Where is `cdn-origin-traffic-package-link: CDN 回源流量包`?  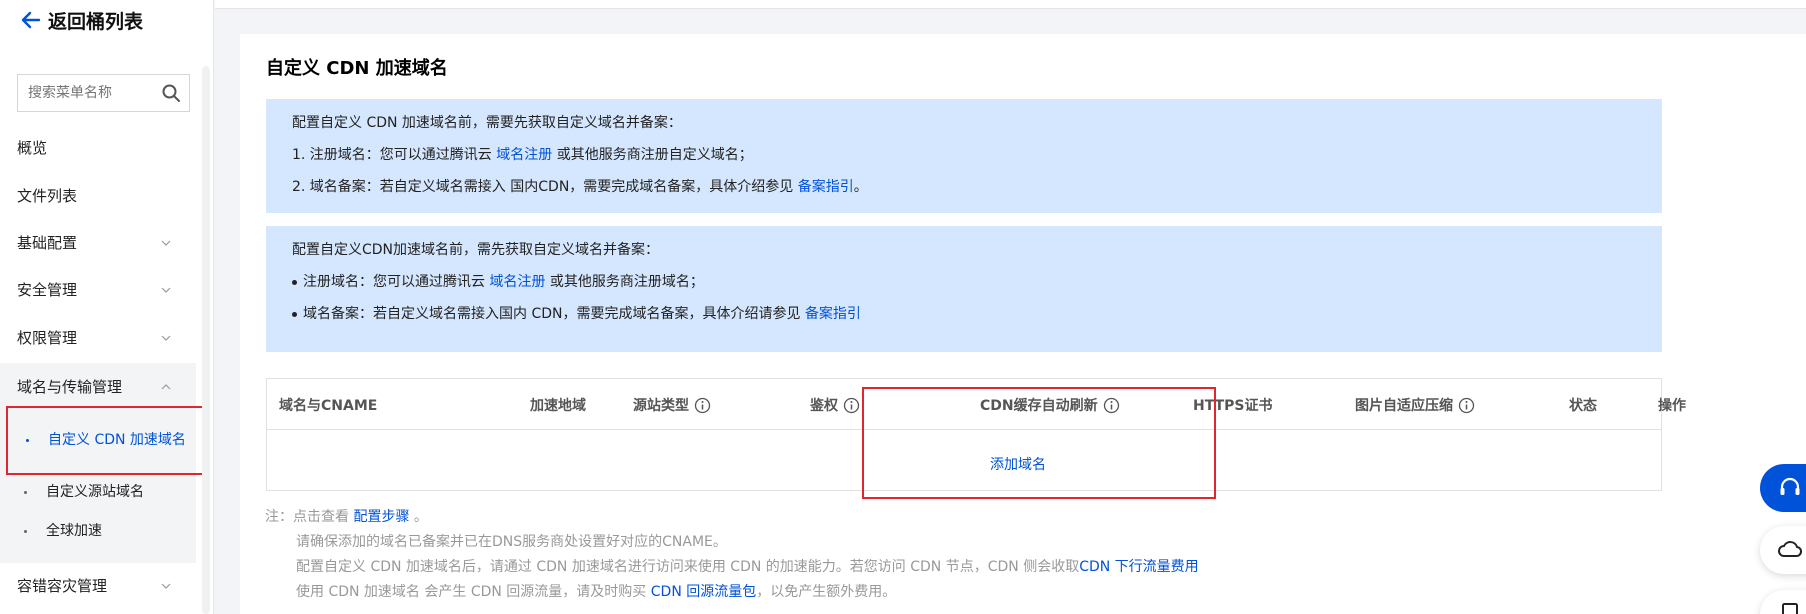
cdn-origin-traffic-package-link: CDN 回源流量包 is located at coordinates (703, 592).